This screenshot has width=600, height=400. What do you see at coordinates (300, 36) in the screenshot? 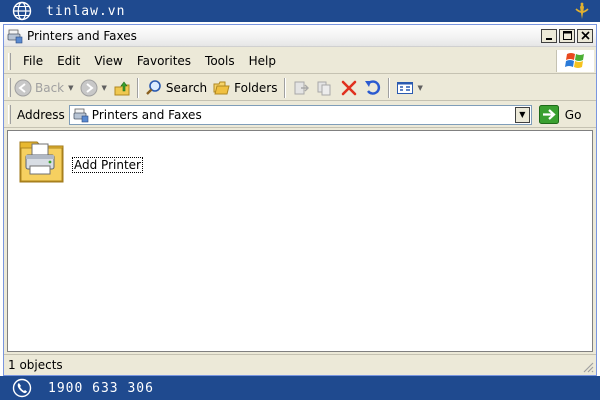
I see `title-bar: Printers and Faxes` at bounding box center [300, 36].